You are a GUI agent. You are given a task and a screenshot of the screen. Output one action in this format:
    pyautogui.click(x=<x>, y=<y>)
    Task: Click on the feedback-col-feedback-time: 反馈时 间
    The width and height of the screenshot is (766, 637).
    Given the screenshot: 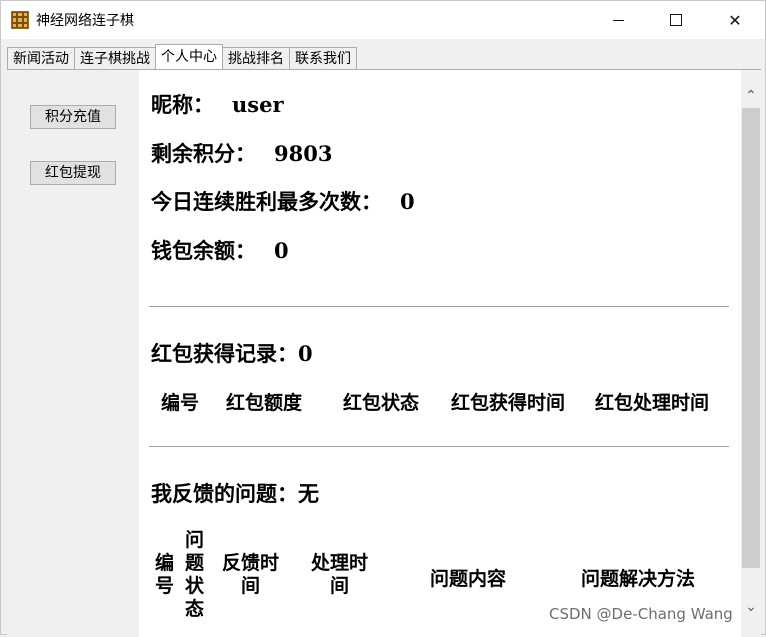 What is the action you would take?
    pyautogui.click(x=251, y=574)
    